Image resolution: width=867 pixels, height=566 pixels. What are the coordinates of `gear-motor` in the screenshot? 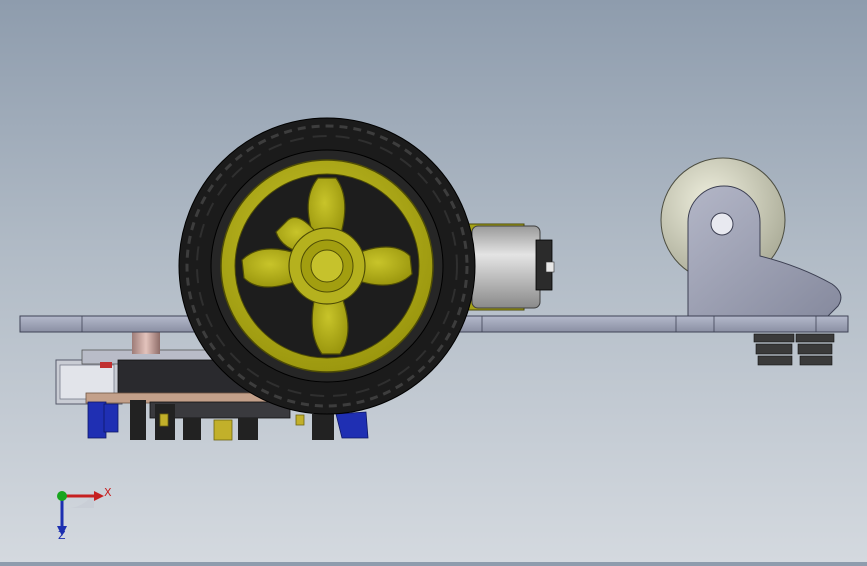 It's located at (508, 267).